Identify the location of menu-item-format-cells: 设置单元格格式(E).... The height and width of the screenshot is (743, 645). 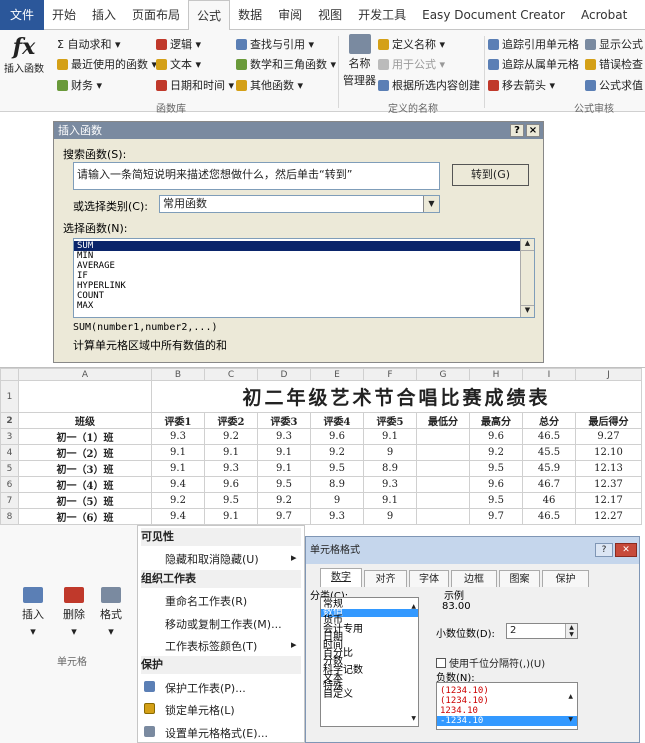
(206, 733).